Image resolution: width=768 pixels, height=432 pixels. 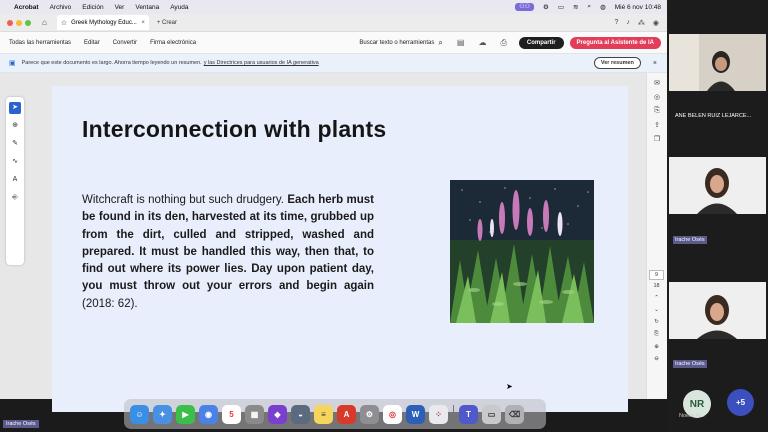 I want to click on toolbar-convert: Convertir, so click(x=125, y=43).